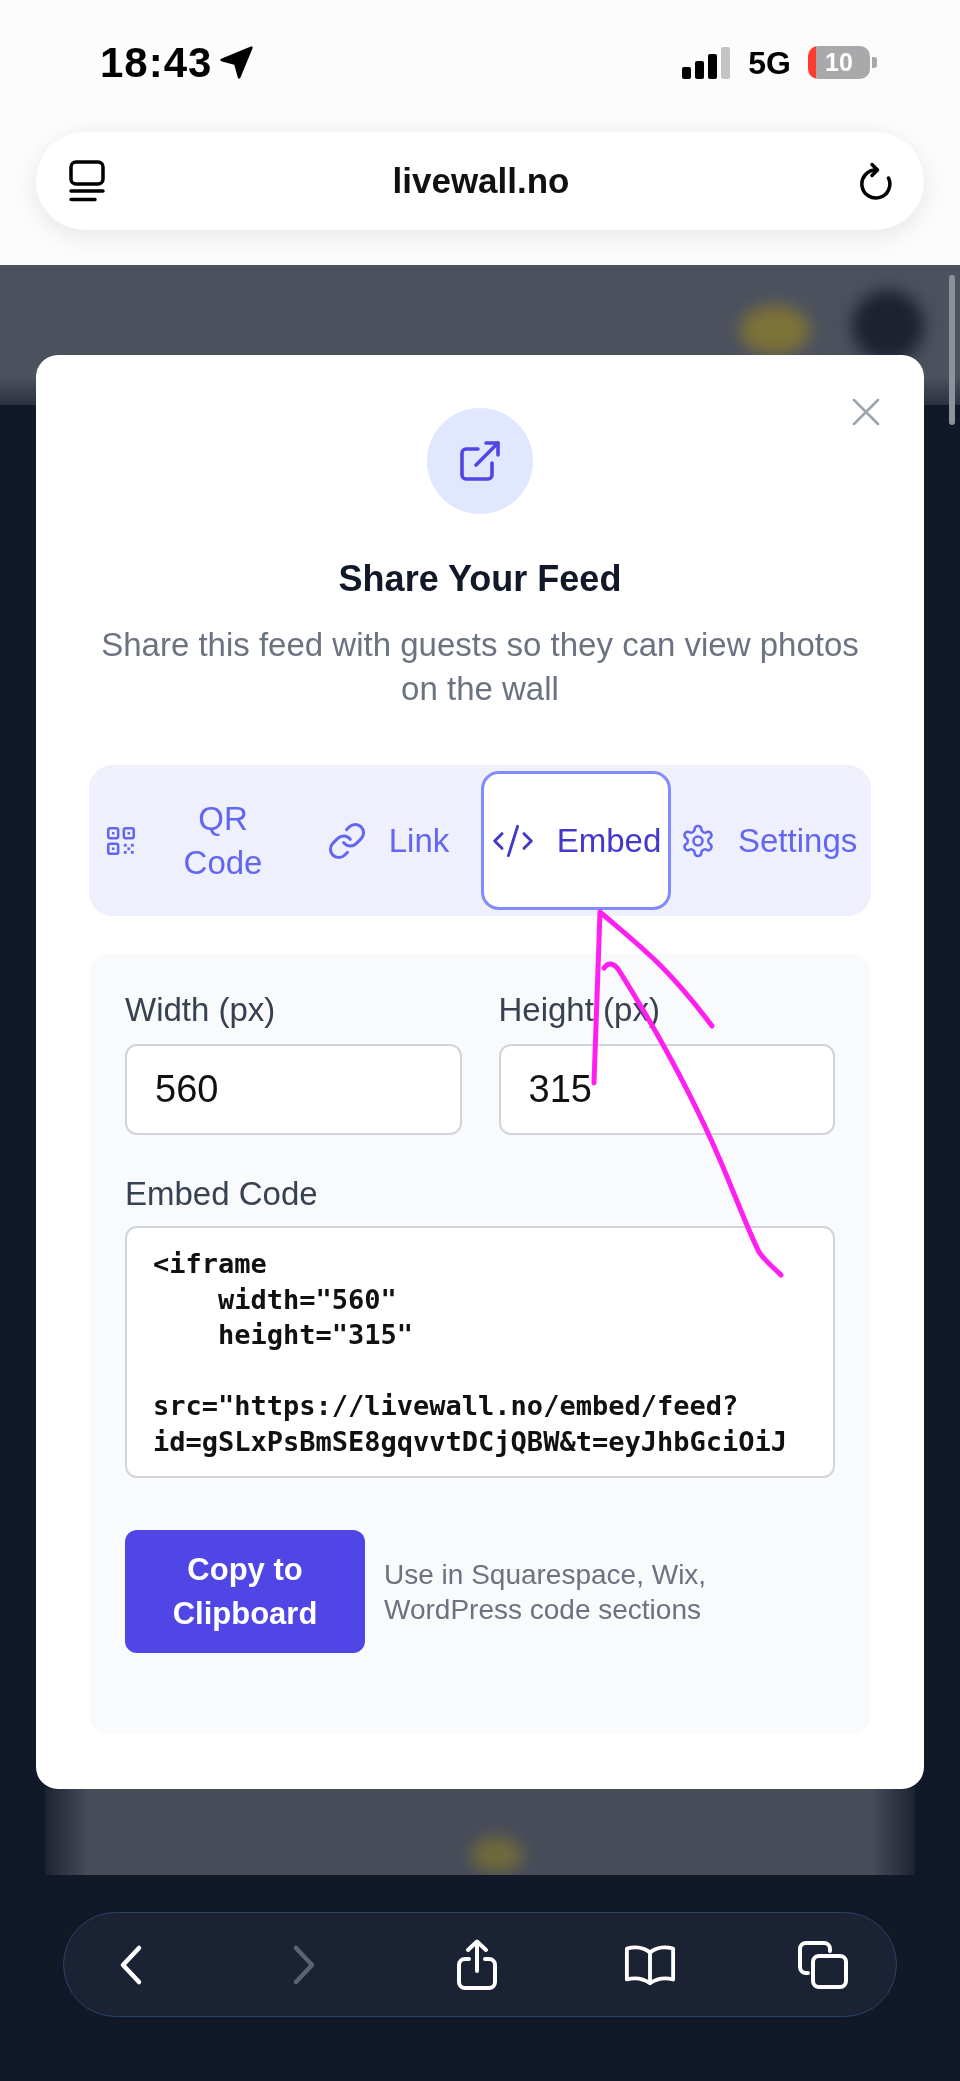 This screenshot has height=2081, width=960. Describe the element at coordinates (477, 1964) in the screenshot. I see `share-icon` at that location.